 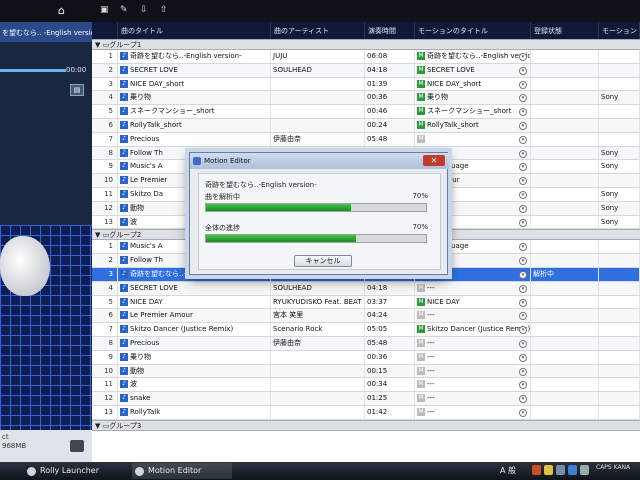 What do you see at coordinates (194, 302) in the screenshot?
I see `song-title-cell: ♪ NICE DAY` at bounding box center [194, 302].